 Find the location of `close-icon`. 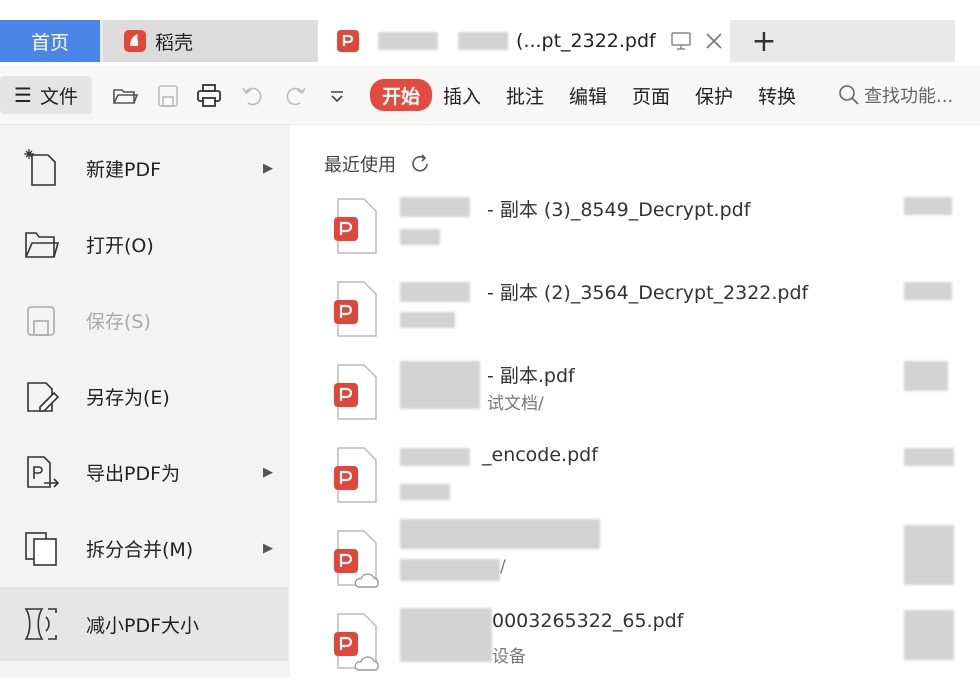

close-icon is located at coordinates (714, 41).